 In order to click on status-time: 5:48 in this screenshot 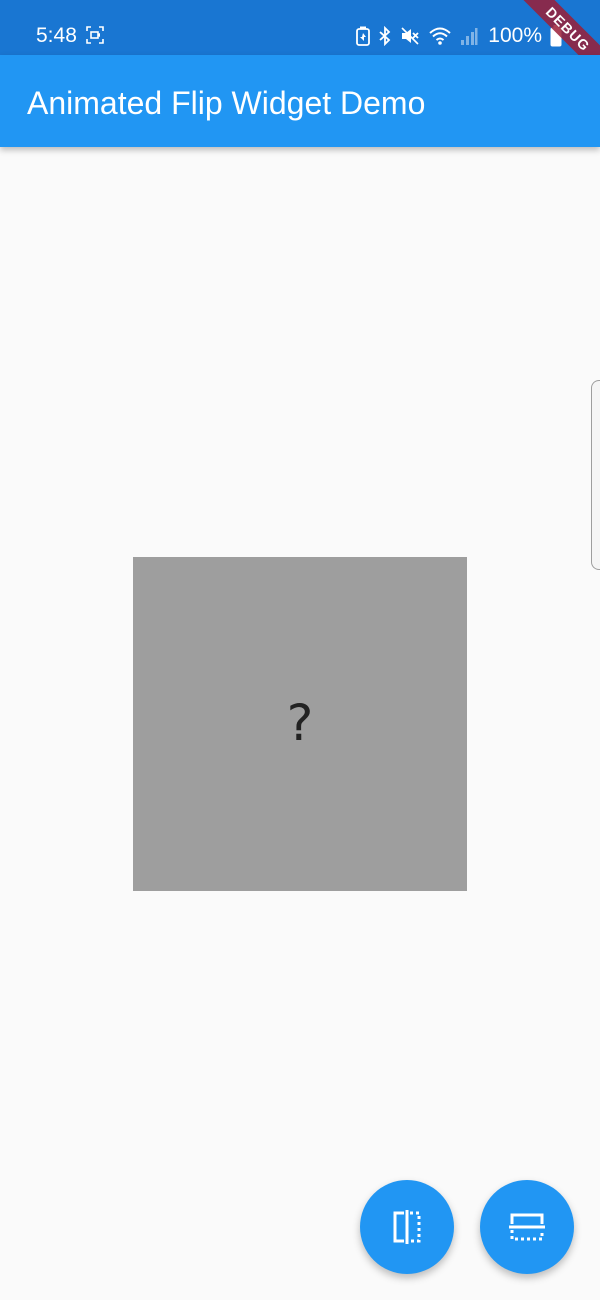, I will do `click(56, 35)`.